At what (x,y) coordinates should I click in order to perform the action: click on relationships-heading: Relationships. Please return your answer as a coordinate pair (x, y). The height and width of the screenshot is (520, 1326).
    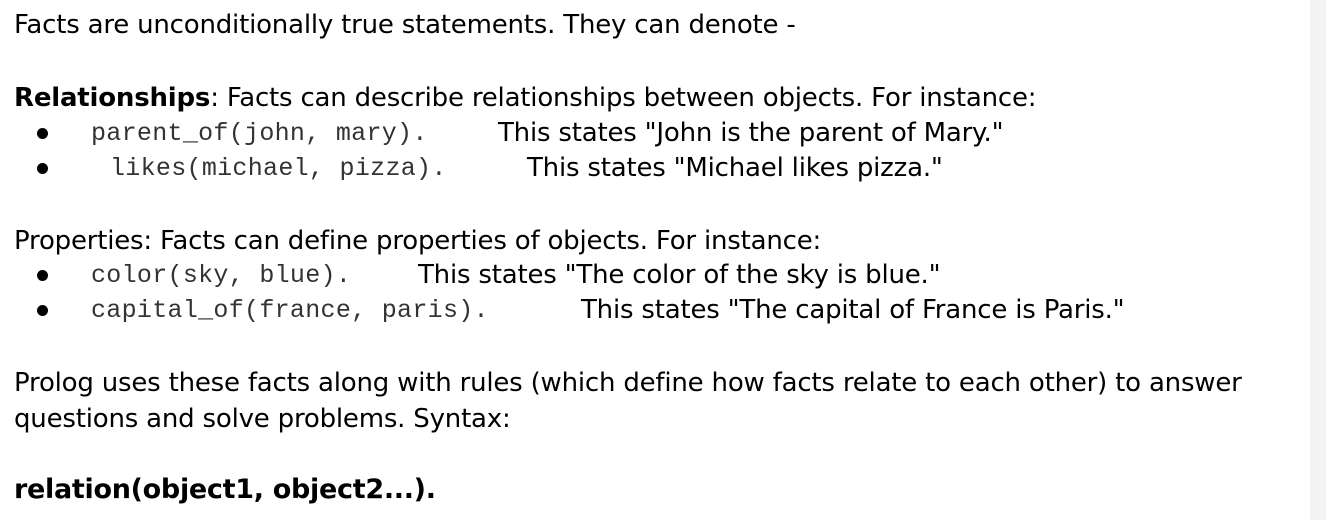
    Looking at the image, I should click on (112, 98).